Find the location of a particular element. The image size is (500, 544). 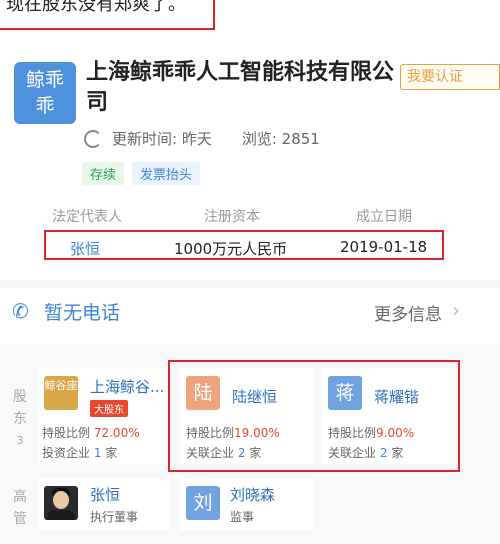

ratio-value: 72.00% is located at coordinates (116, 433).